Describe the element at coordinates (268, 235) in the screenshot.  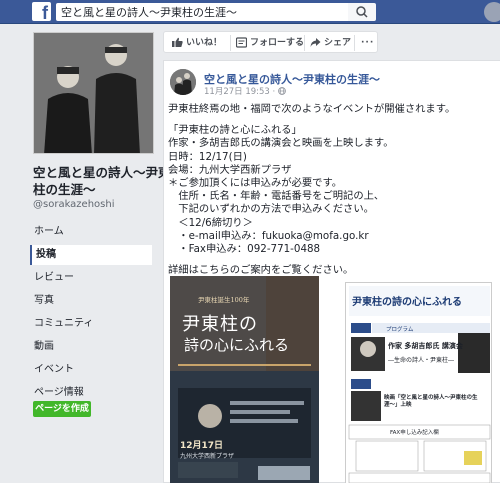
I see `post-line: ・e-mail申込み：fukuoka@mofa.go.kr` at that location.